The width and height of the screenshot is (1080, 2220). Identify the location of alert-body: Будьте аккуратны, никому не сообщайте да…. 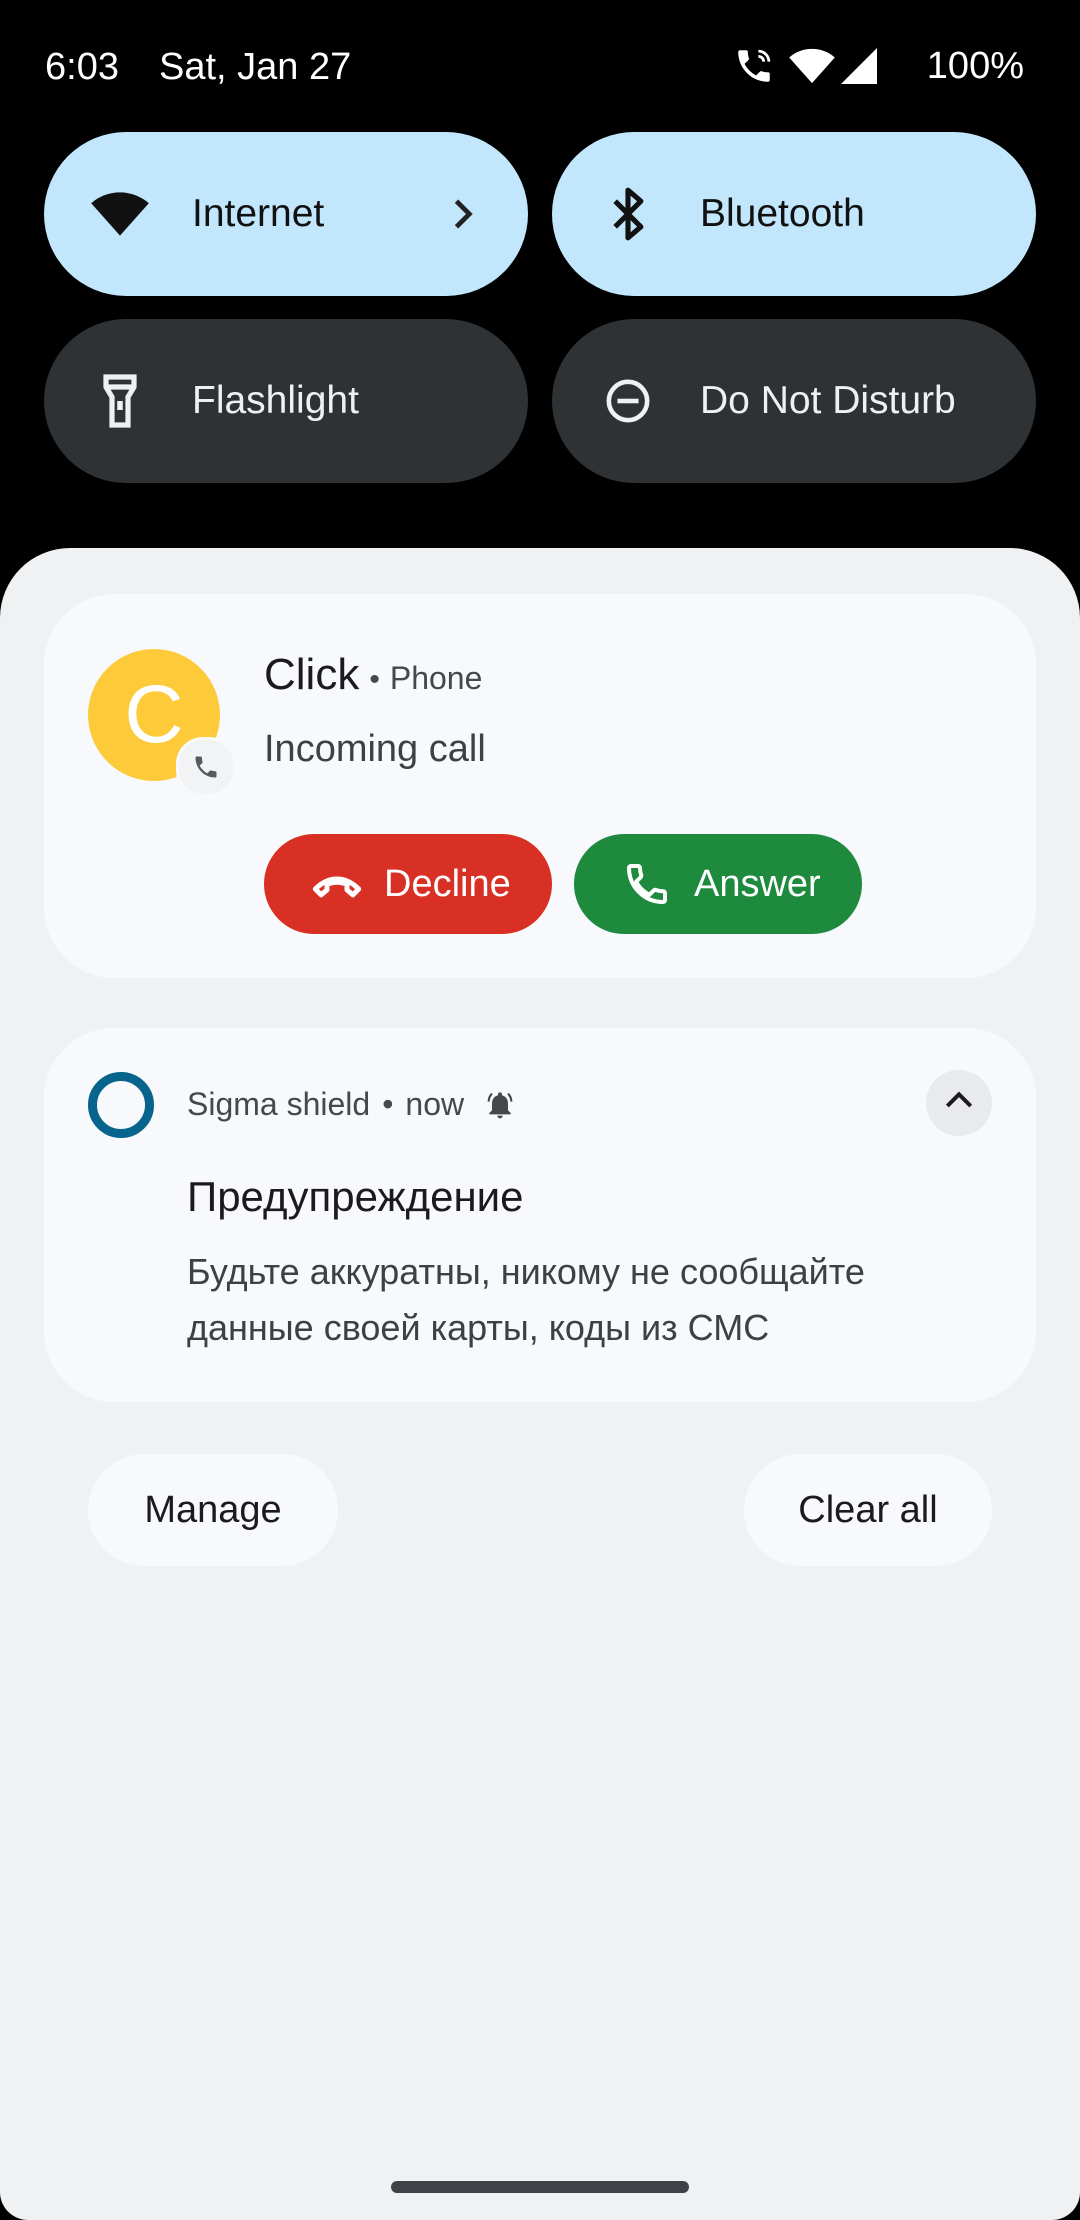
(526, 1299).